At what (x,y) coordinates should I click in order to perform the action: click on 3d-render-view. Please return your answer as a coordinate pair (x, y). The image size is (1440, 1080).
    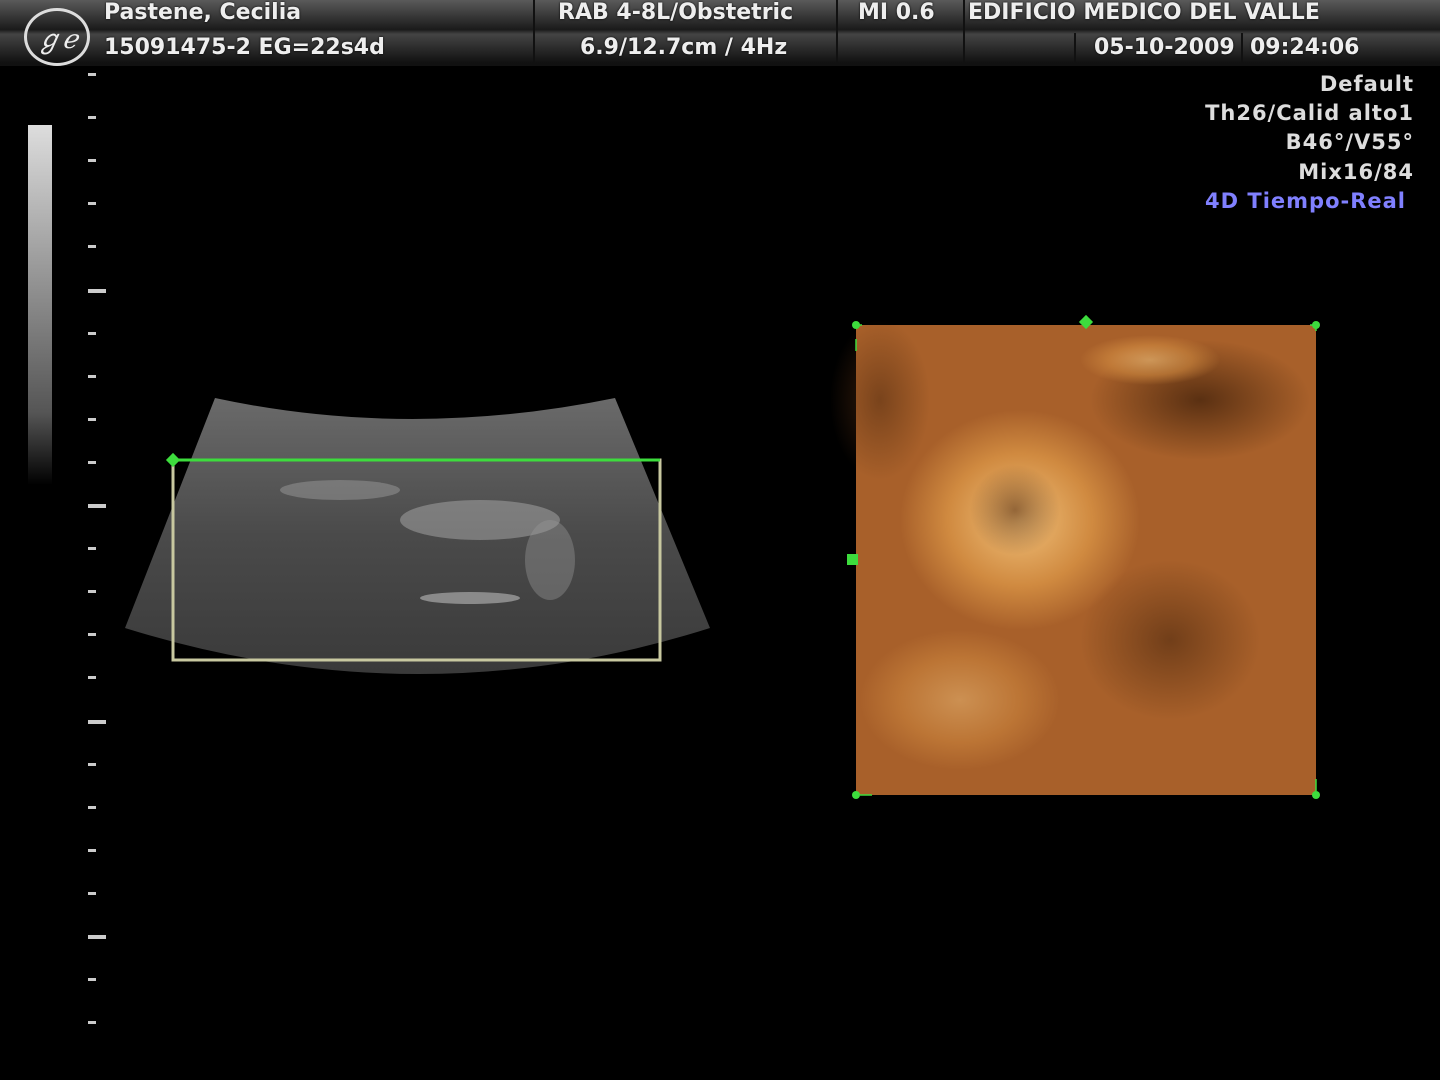
    Looking at the image, I should click on (1073, 557).